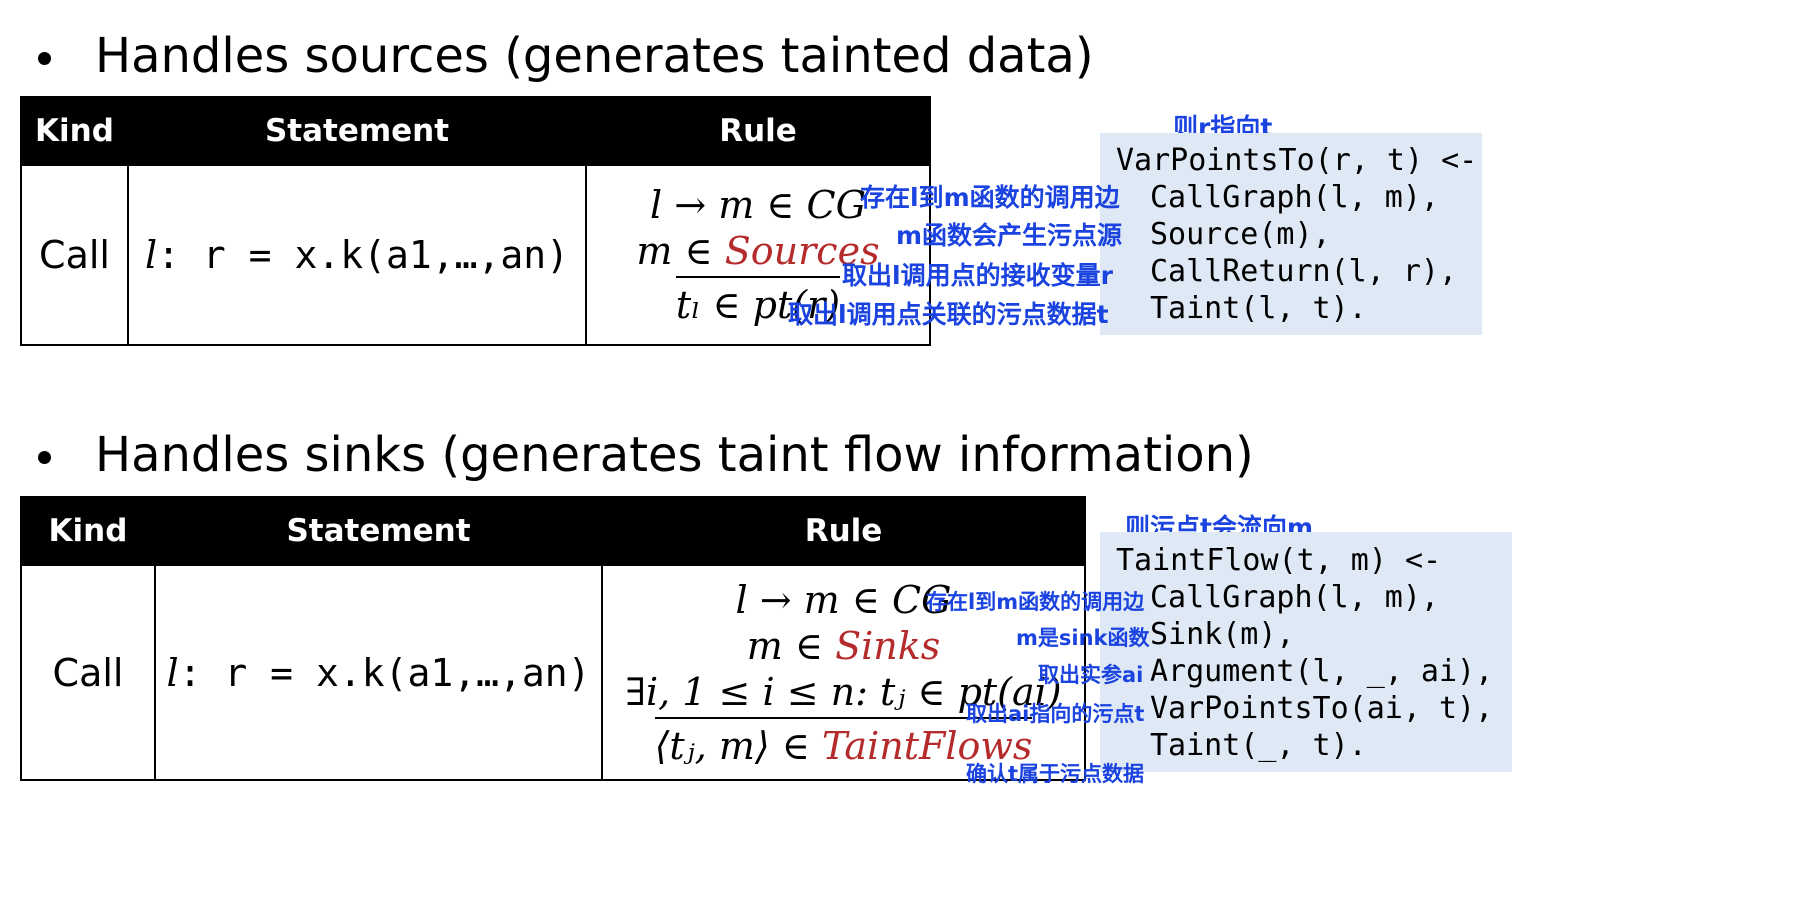 This screenshot has width=1811, height=905. Describe the element at coordinates (888, 645) in the screenshot. I see `sinks-set: Sinks` at that location.